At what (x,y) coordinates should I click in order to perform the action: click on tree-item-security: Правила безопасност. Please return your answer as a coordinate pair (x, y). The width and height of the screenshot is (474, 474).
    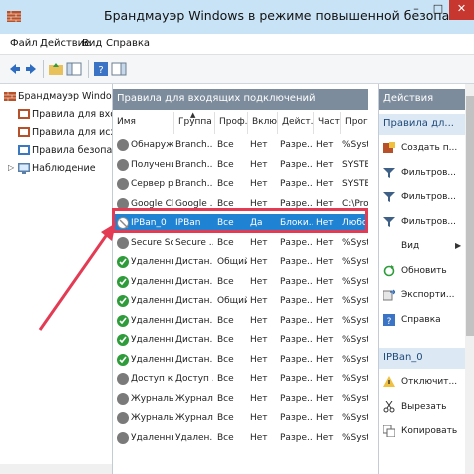
    Looking at the image, I should click on (56, 151).